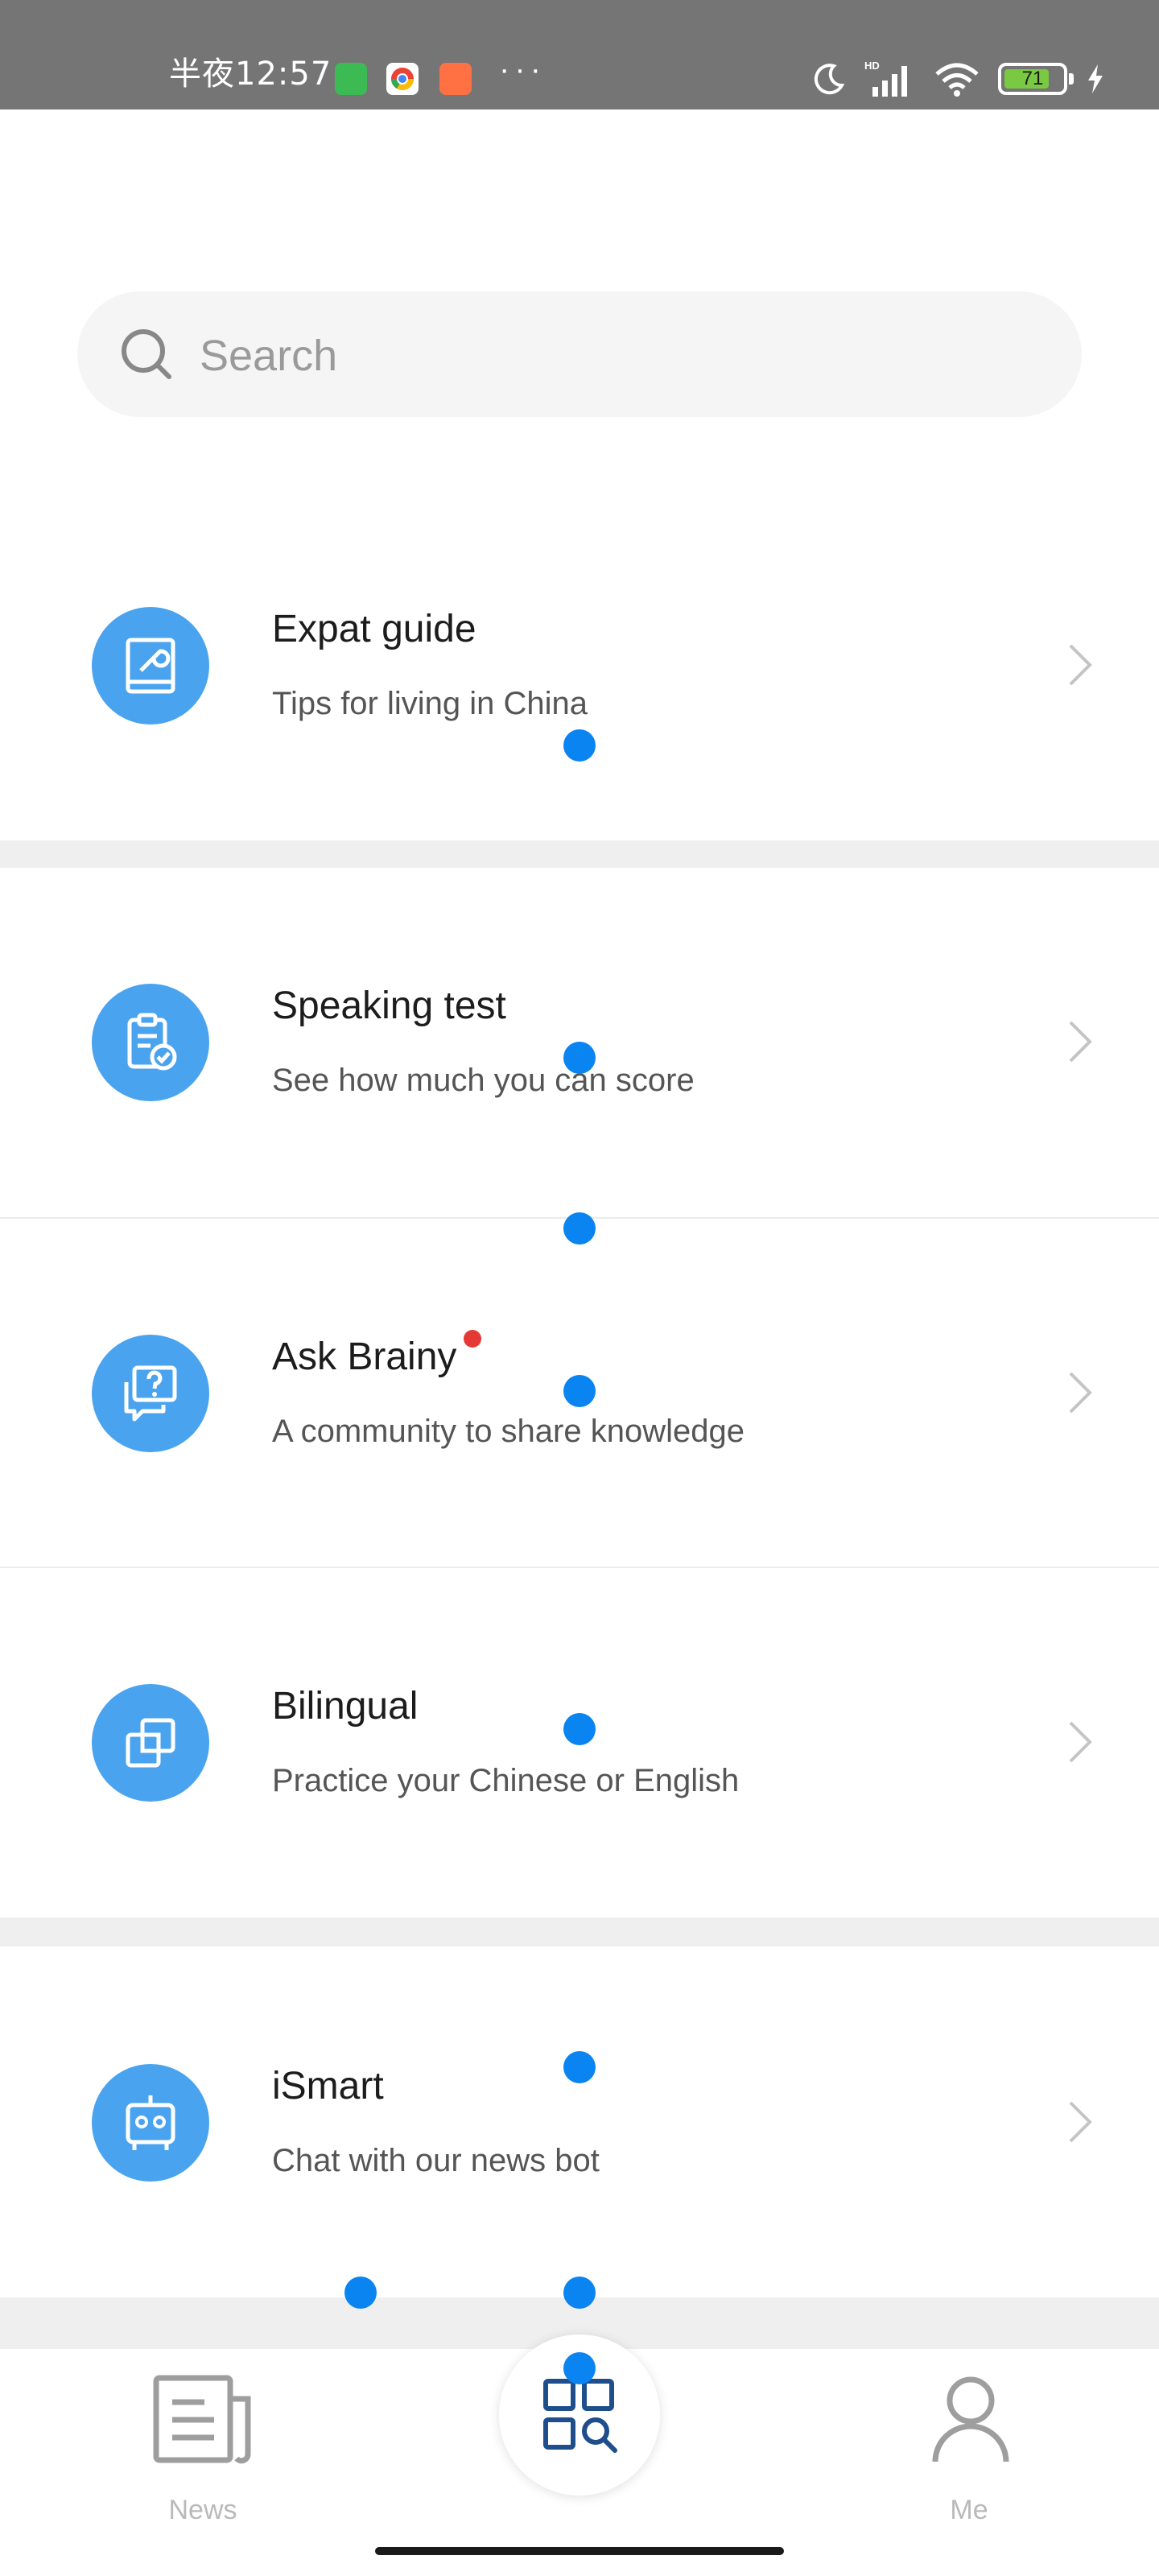  Describe the element at coordinates (579, 2551) in the screenshot. I see `home-indicator` at that location.